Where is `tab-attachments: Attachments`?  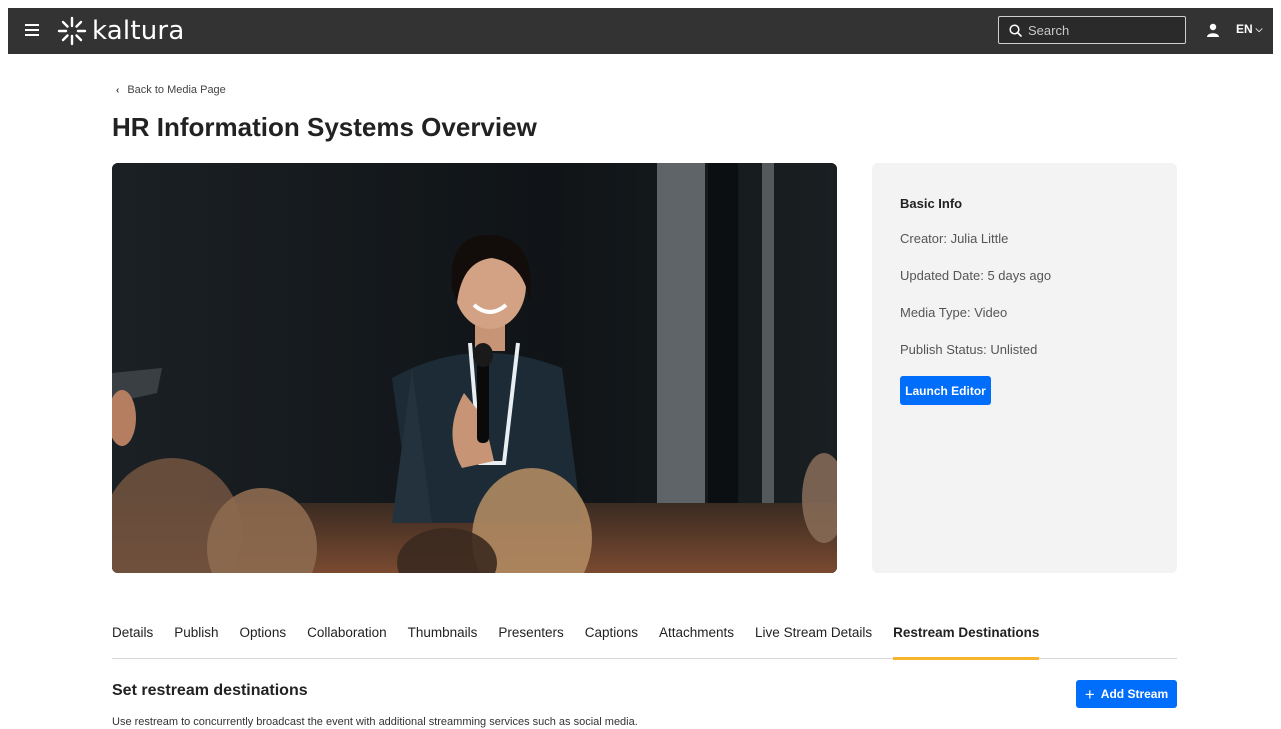
tab-attachments: Attachments is located at coordinates (696, 640).